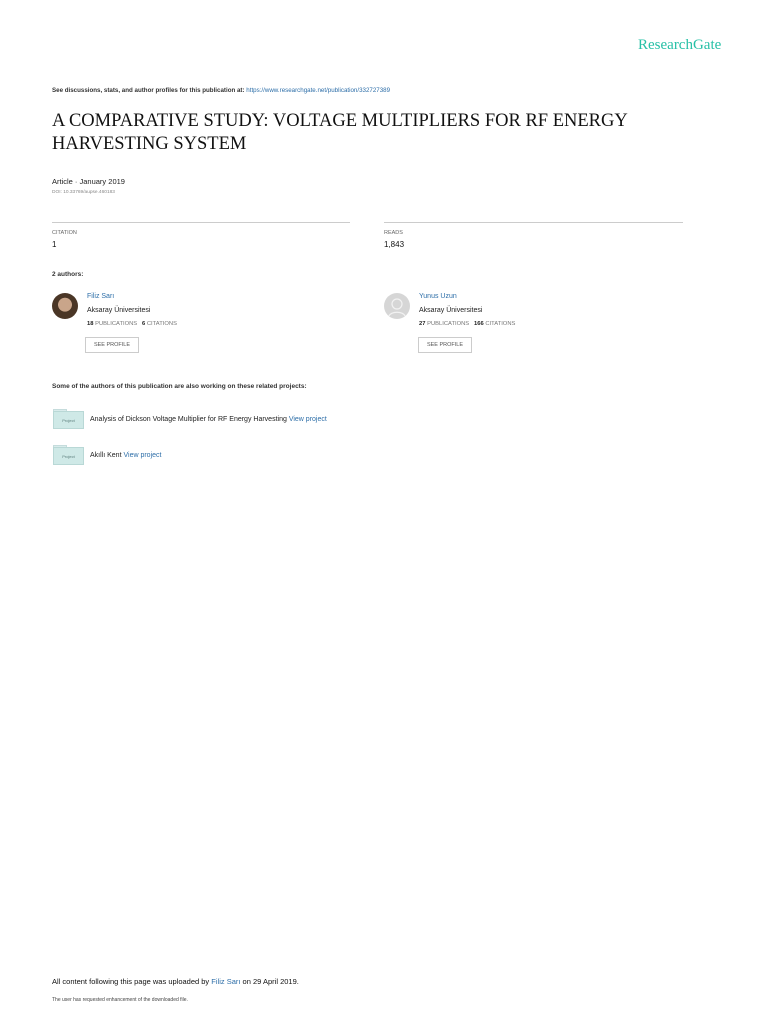  What do you see at coordinates (394, 244) in the screenshot?
I see `reads-count: 1,843` at bounding box center [394, 244].